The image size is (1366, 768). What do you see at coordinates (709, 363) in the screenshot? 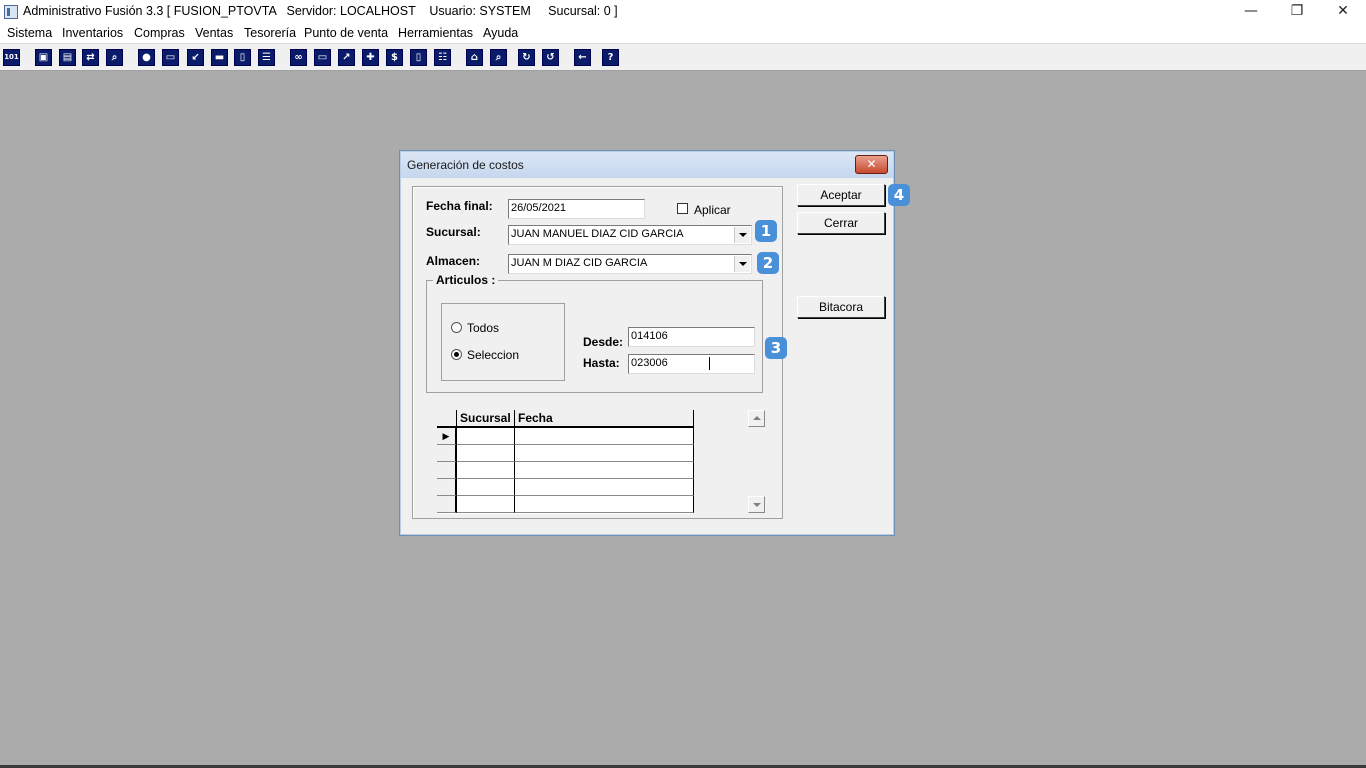
I see `text-cursor` at bounding box center [709, 363].